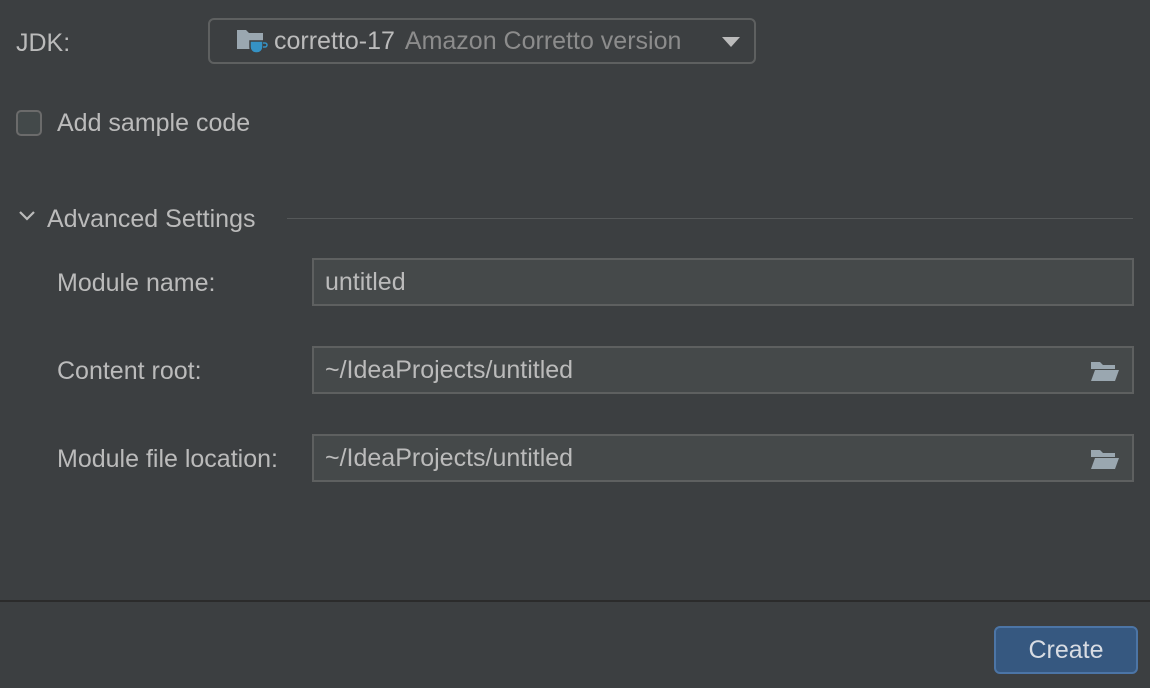 The image size is (1150, 688). I want to click on module-name-value: untitled, so click(365, 281).